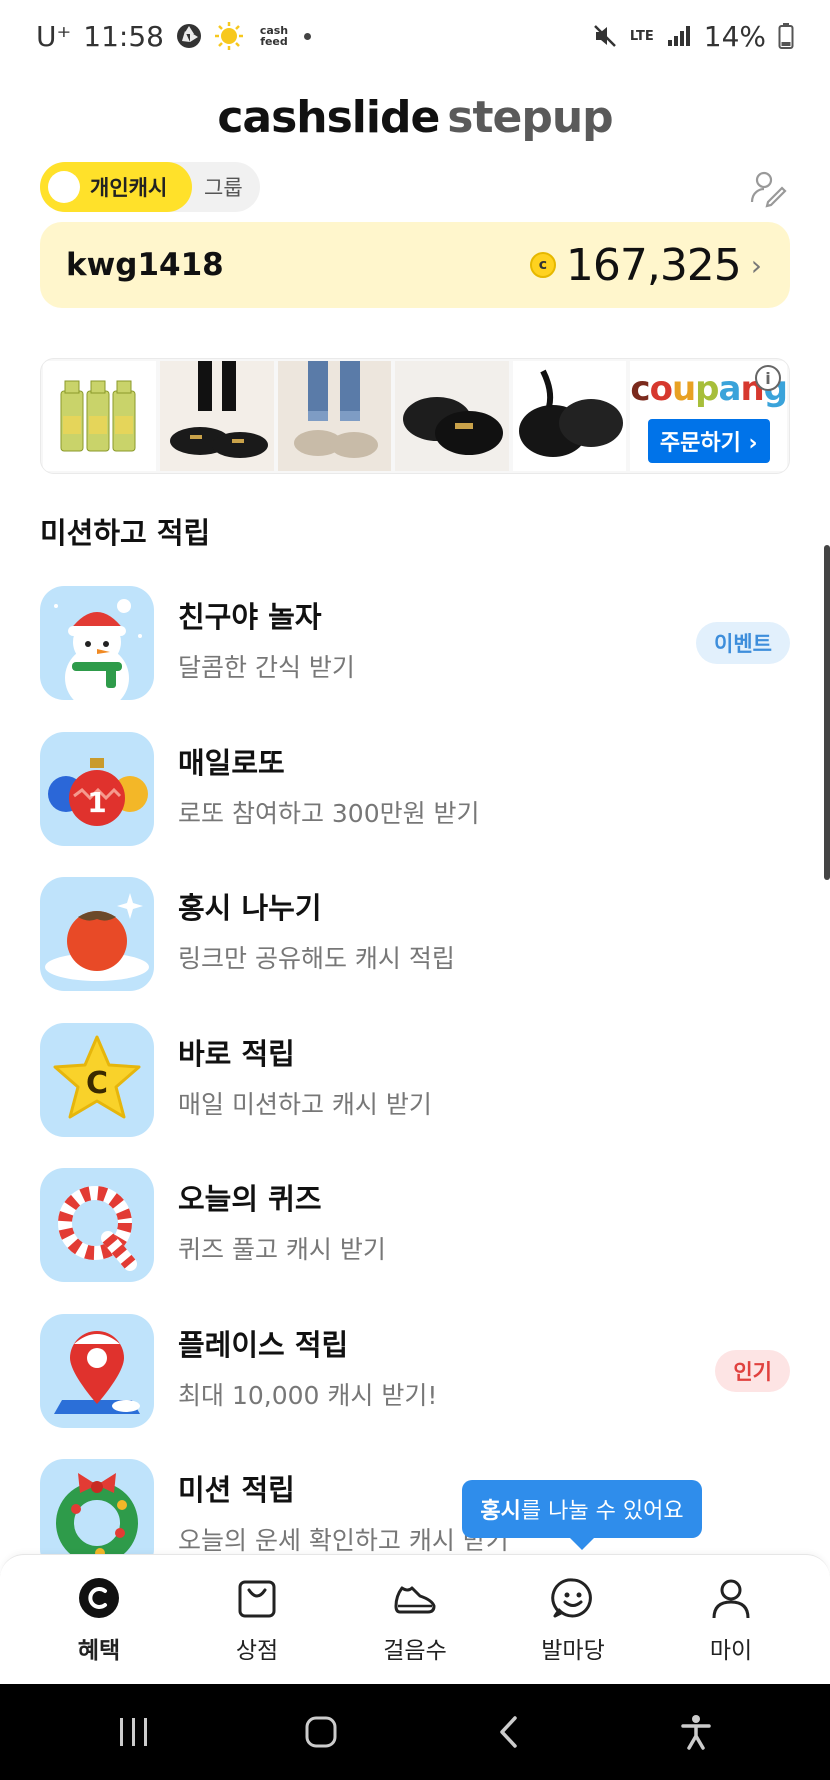 This screenshot has height=1780, width=830. I want to click on mission-subtitle: 링크만 공유해도 캐시 적립, so click(316, 958).